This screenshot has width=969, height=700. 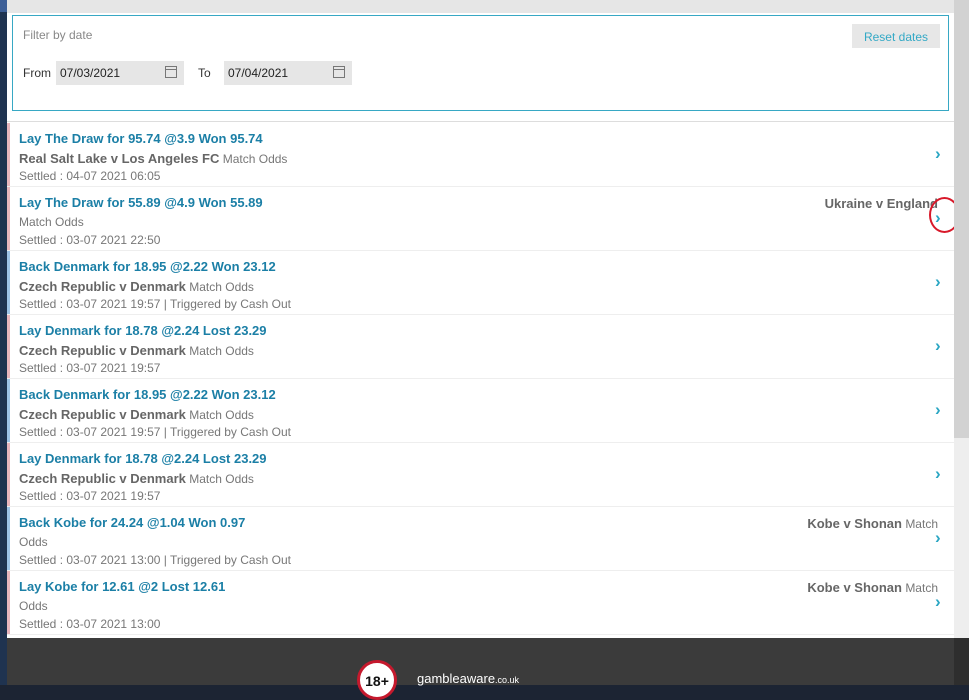 What do you see at coordinates (377, 680) in the screenshot?
I see `age-badge: 18+` at bounding box center [377, 680].